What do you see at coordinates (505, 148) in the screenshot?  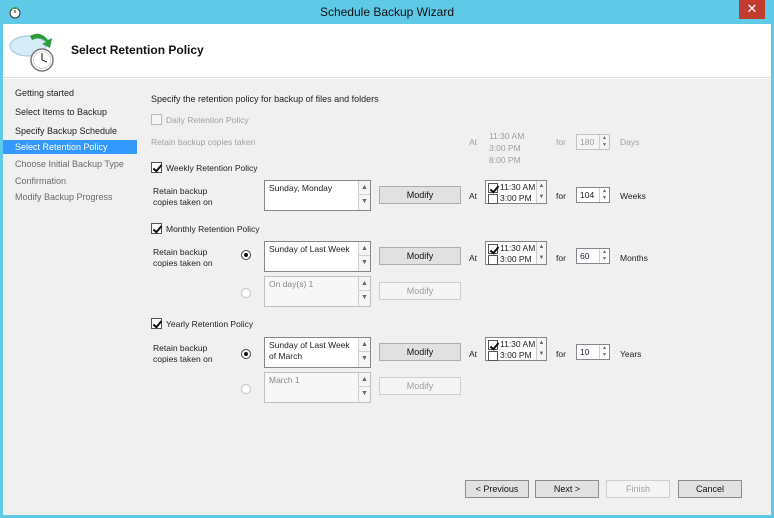 I see `daily-time-2: 3:00 PM` at bounding box center [505, 148].